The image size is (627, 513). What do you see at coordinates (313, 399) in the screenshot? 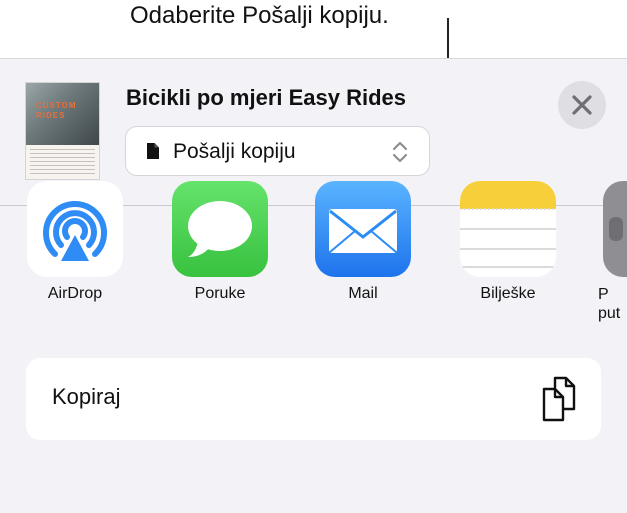
I see `copy-action: Kopiraj` at bounding box center [313, 399].